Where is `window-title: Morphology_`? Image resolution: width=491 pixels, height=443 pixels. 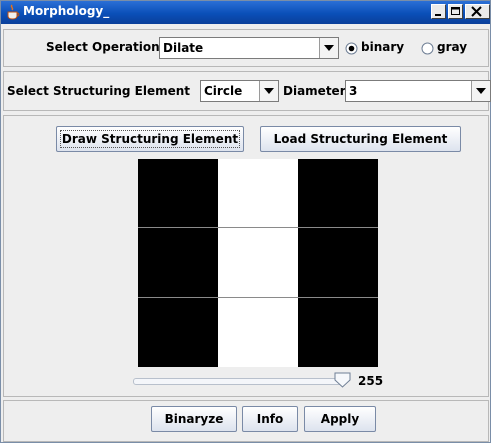 window-title: Morphology_ is located at coordinates (66, 11).